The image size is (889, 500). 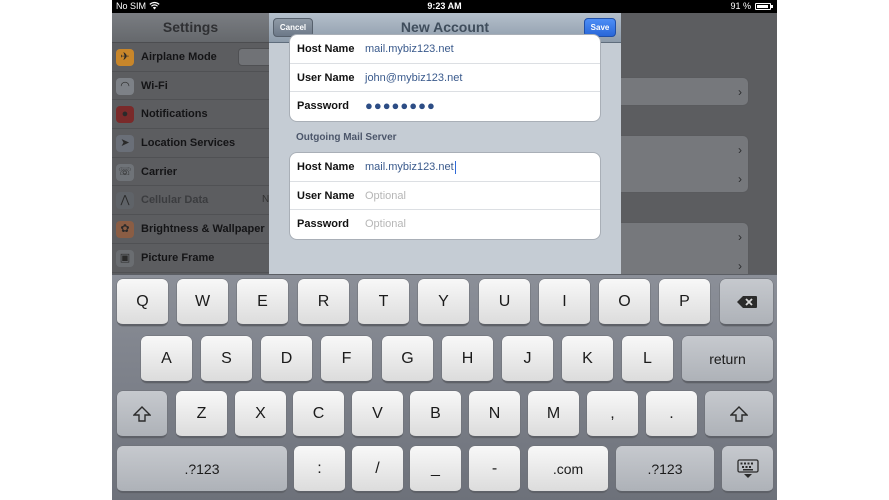 What do you see at coordinates (142, 414) in the screenshot?
I see `shift-key-left` at bounding box center [142, 414].